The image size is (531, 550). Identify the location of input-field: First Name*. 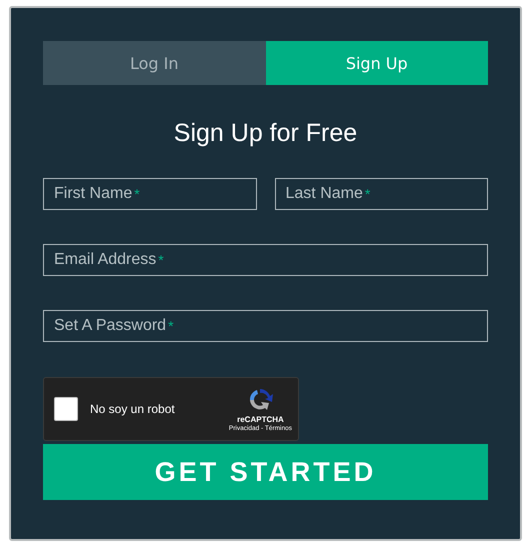
(149, 194).